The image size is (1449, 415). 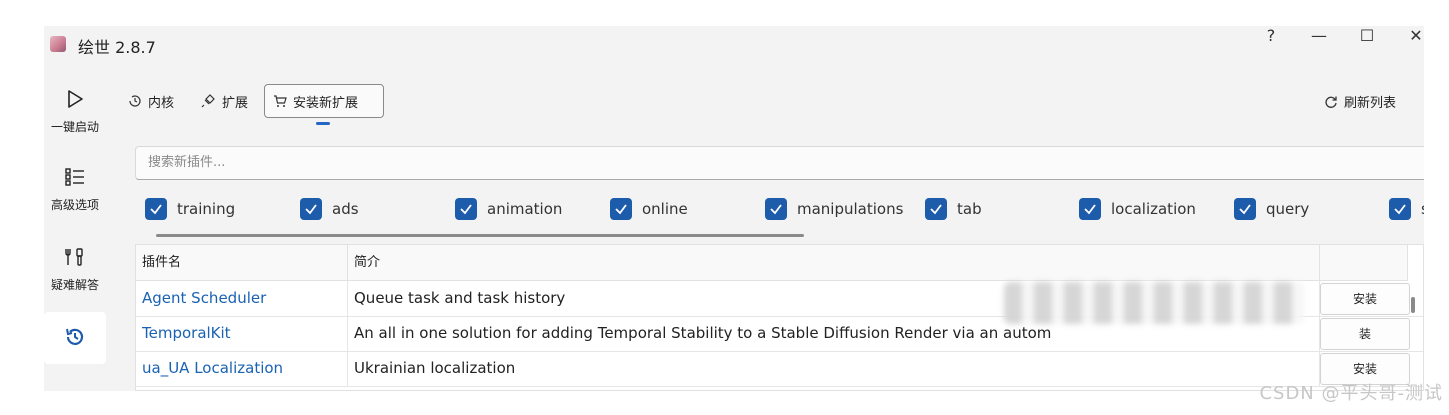 I want to click on close-button: ✕, so click(x=1412, y=35).